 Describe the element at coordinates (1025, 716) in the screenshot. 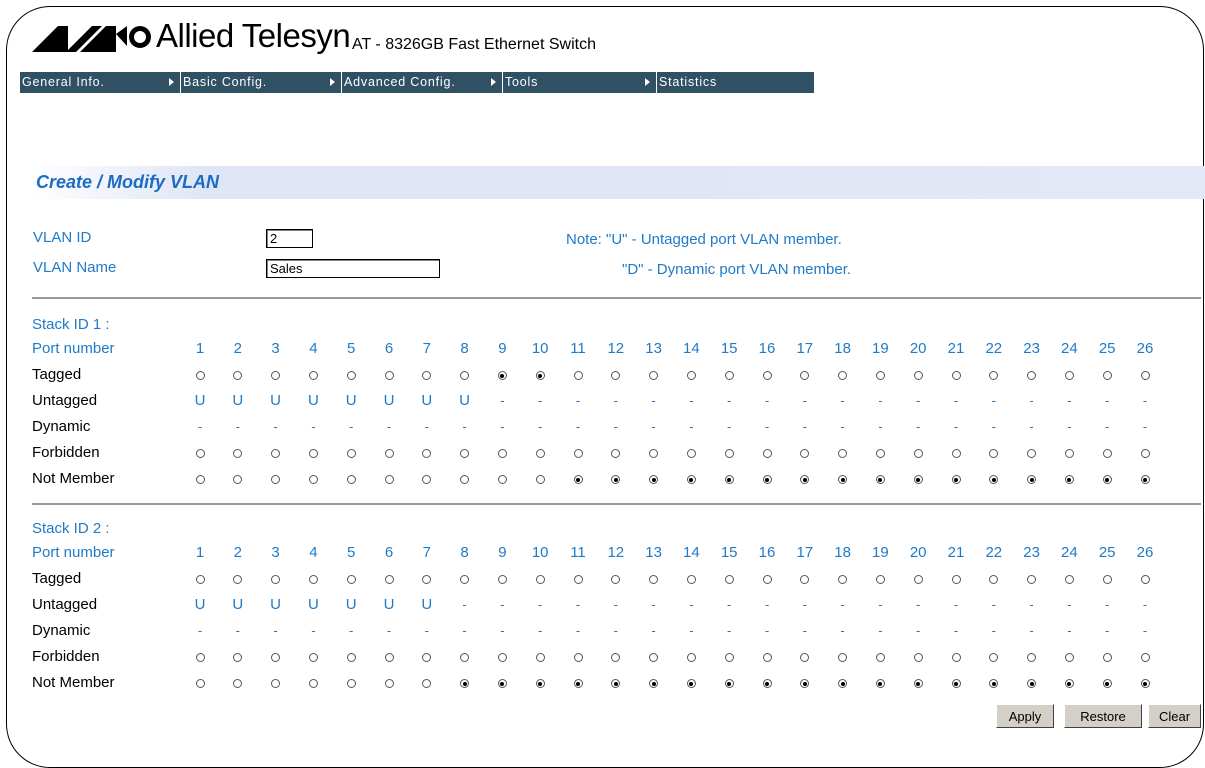

I see `apply-button: Apply` at that location.